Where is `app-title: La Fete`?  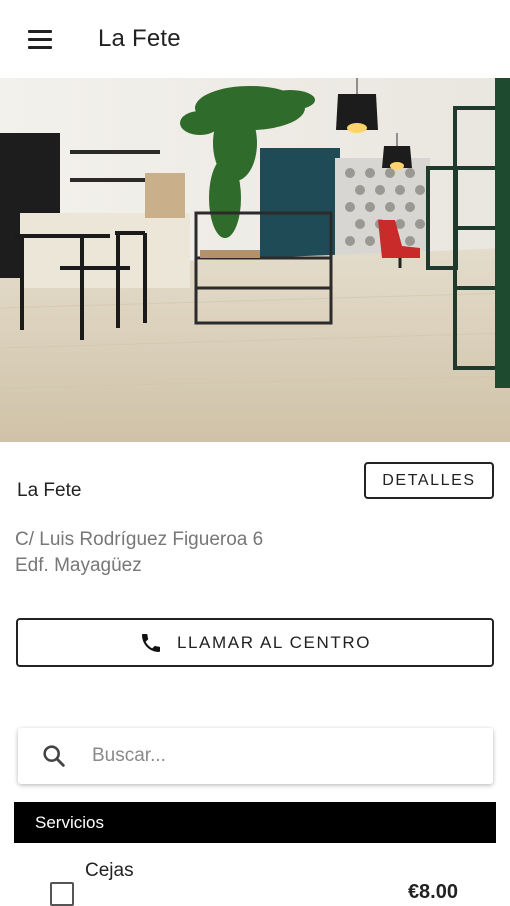
app-title: La Fete is located at coordinates (139, 38).